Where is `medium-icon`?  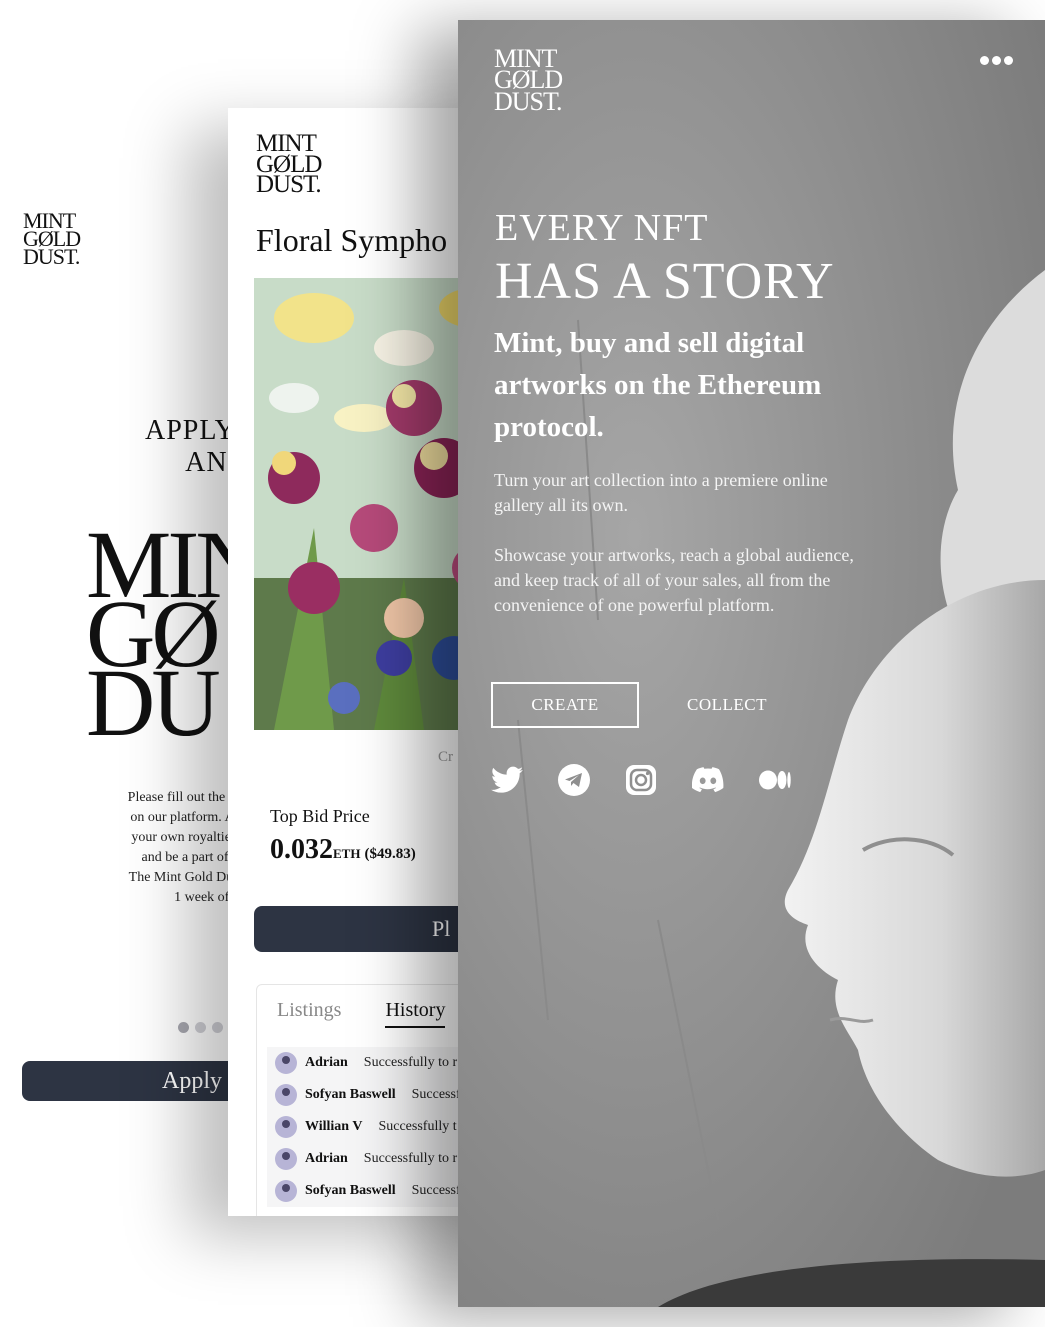
medium-icon is located at coordinates (775, 780).